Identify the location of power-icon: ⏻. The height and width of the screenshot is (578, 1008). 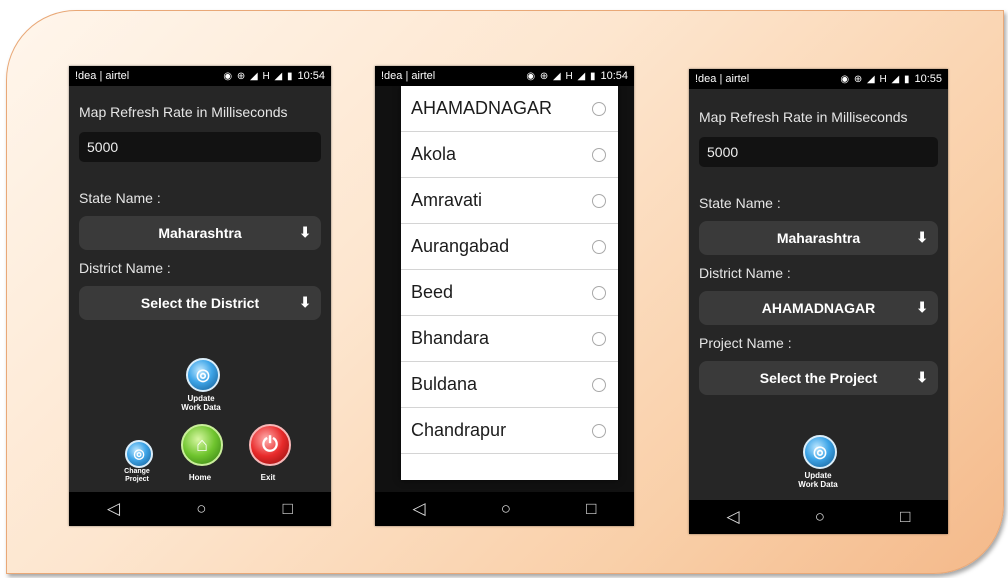
(270, 444).